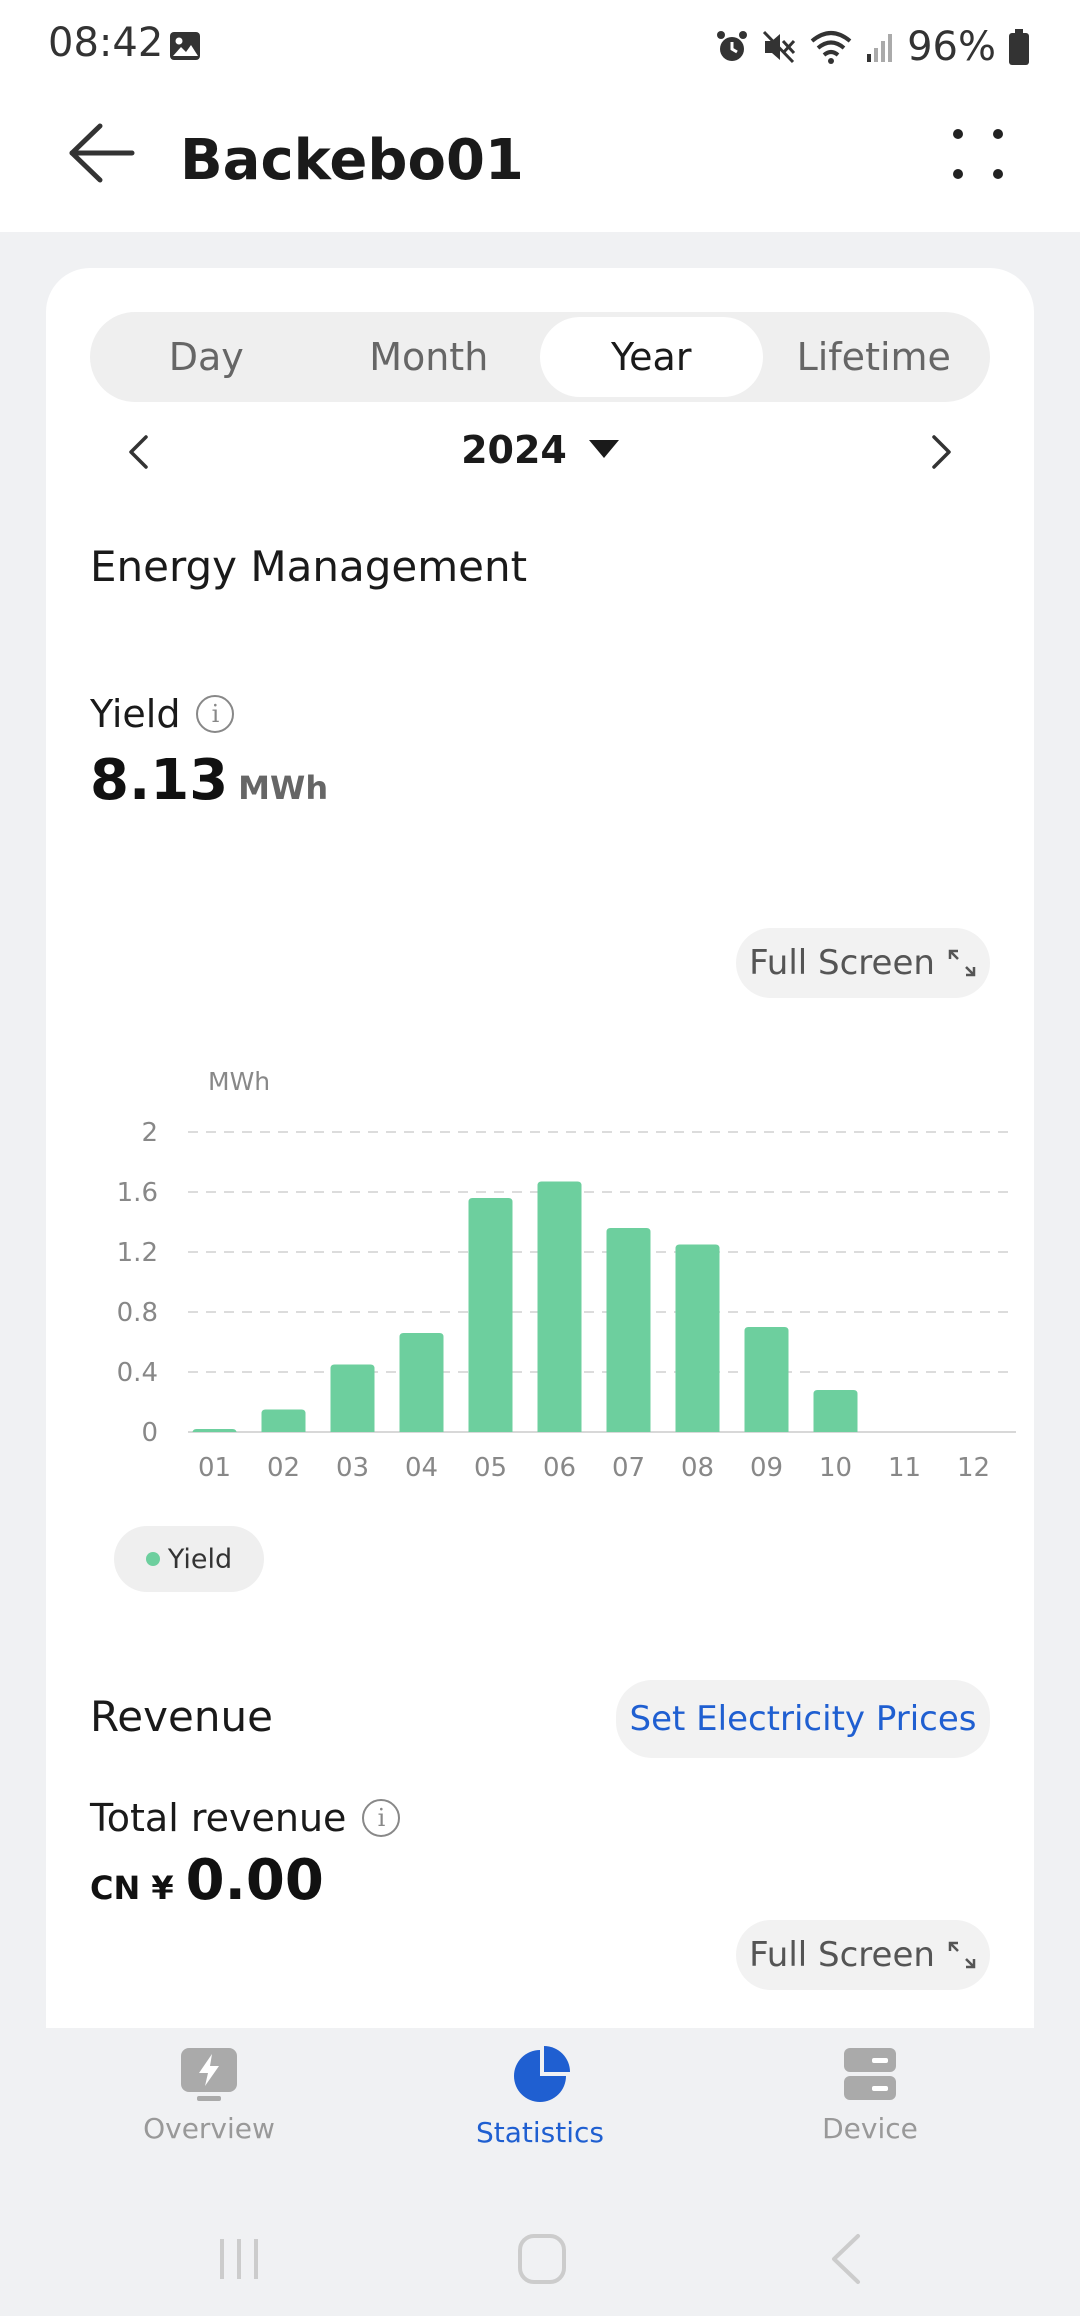 The height and width of the screenshot is (2316, 1080). What do you see at coordinates (540, 2132) in the screenshot?
I see `nav-label-statistics: Statistics` at bounding box center [540, 2132].